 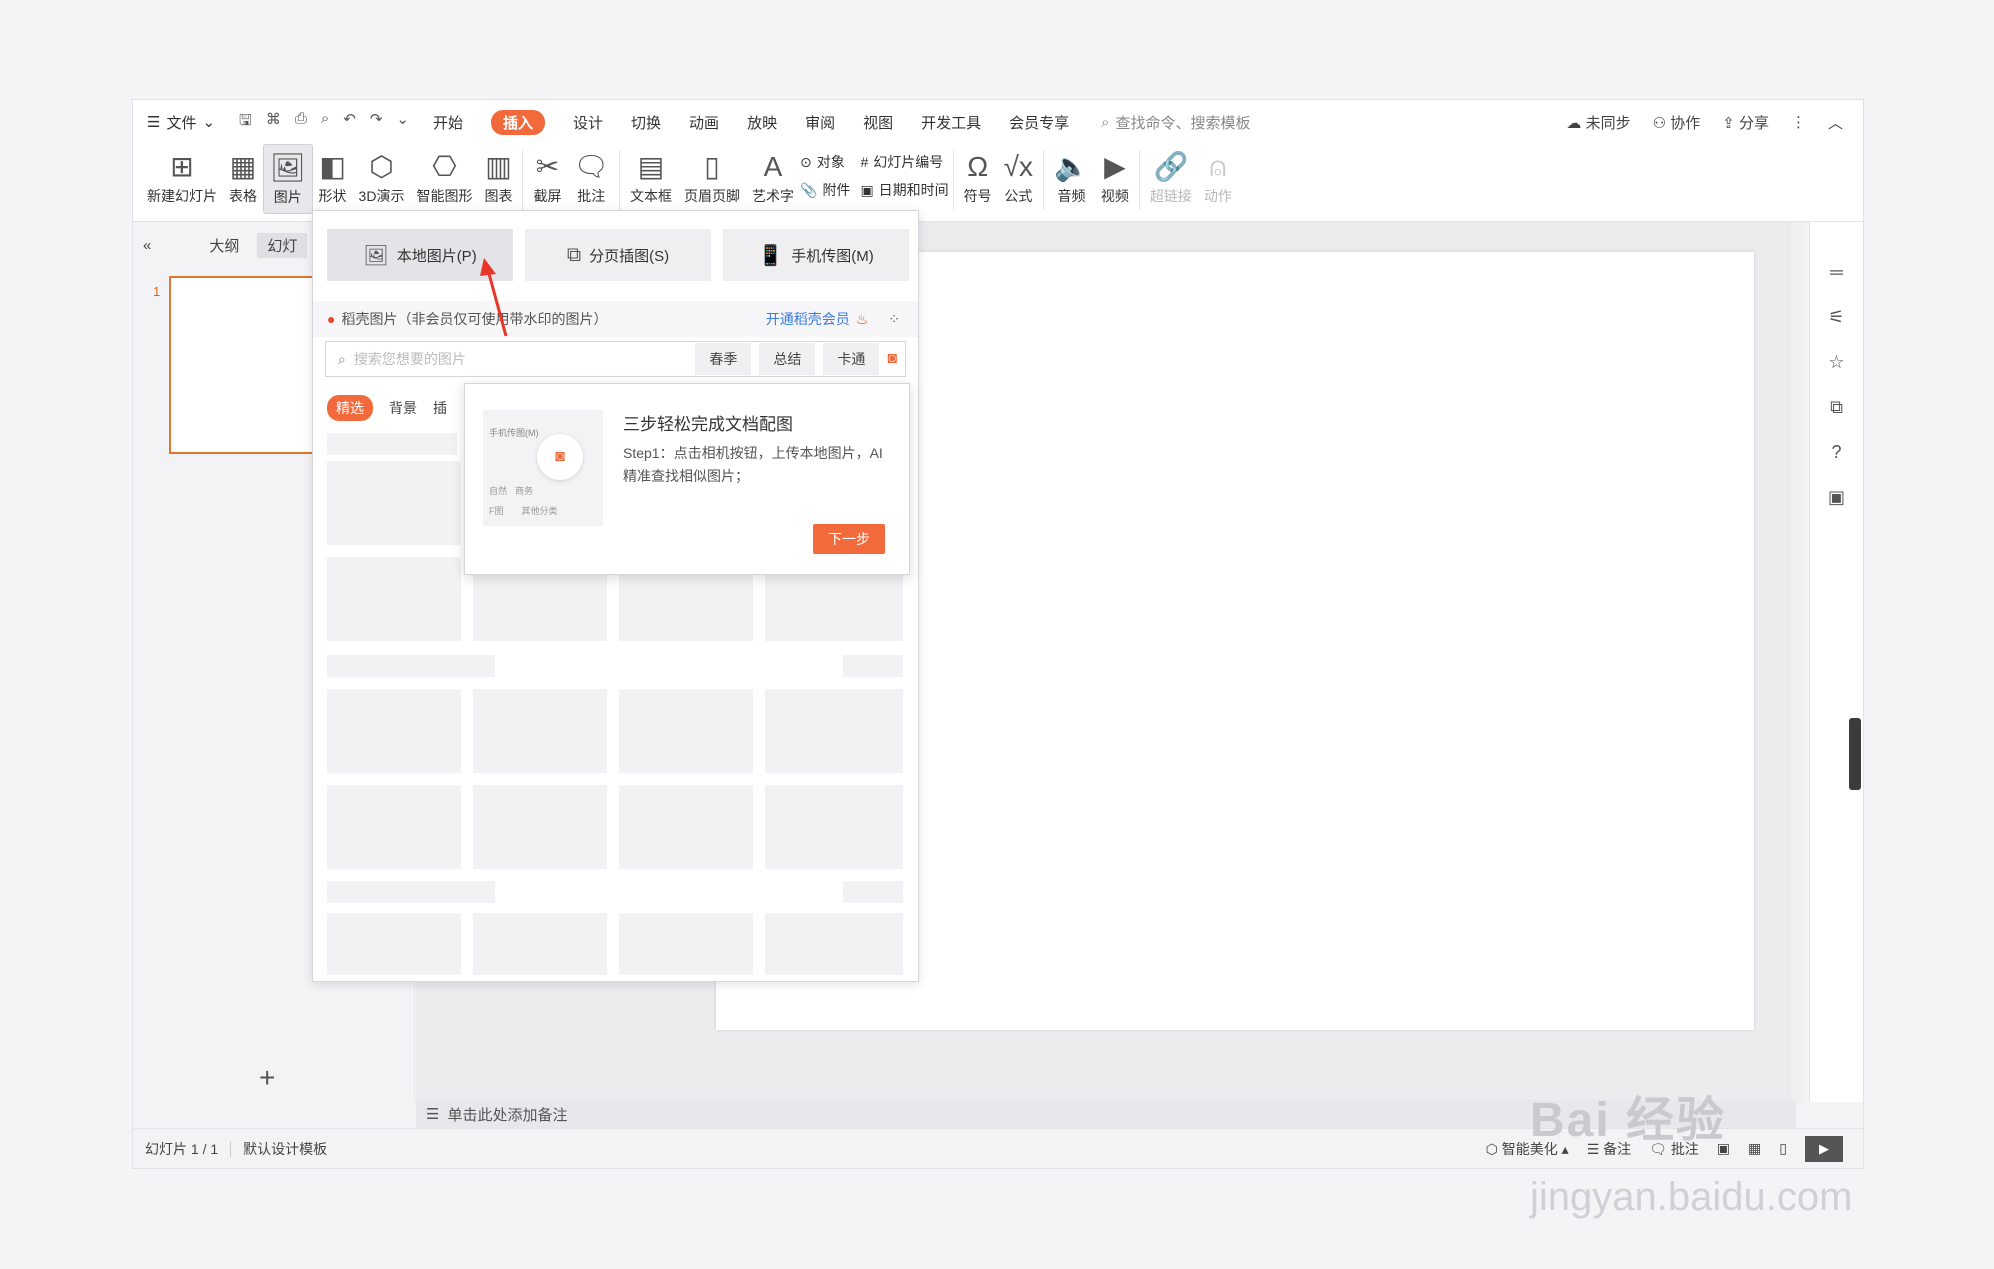 I want to click on tab-transition: 切换, so click(x=646, y=122).